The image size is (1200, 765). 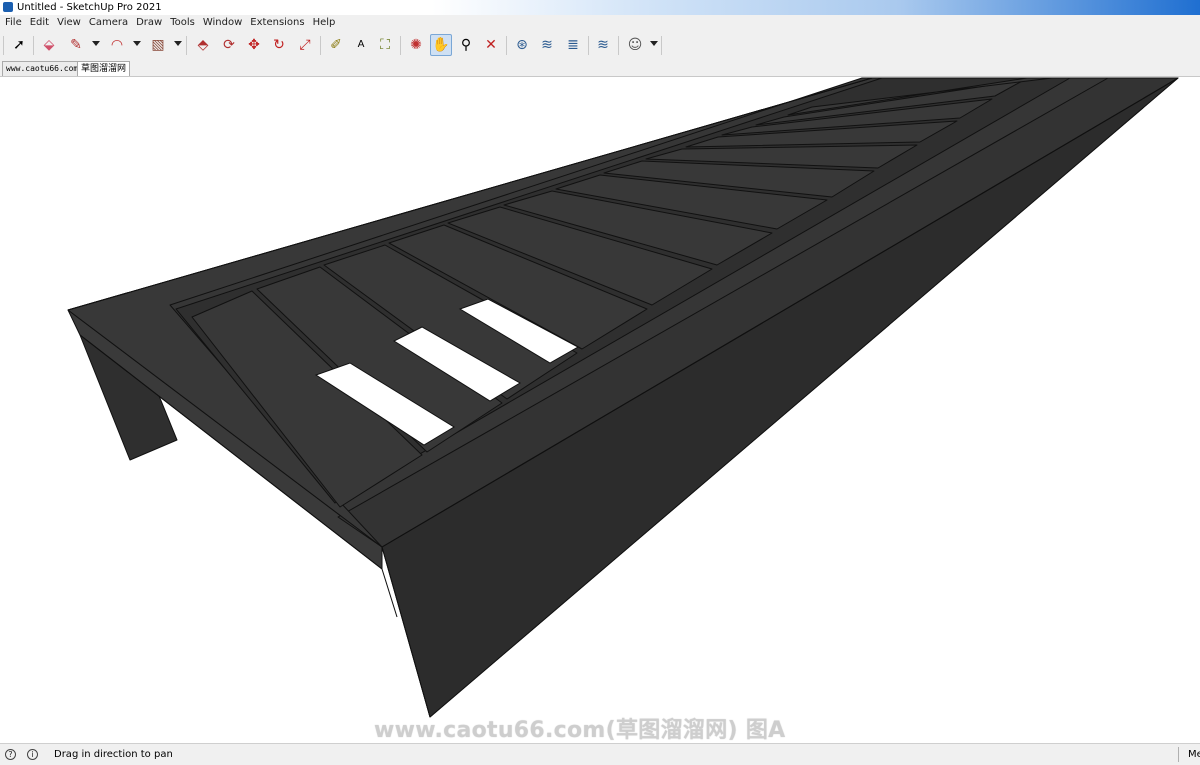 I want to click on scene-tab: www.caotu66.com, so click(x=42, y=68).